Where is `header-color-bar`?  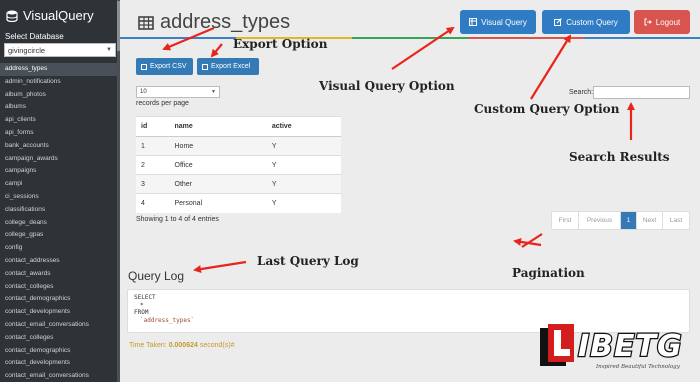
header-color-bar is located at coordinates (410, 38).